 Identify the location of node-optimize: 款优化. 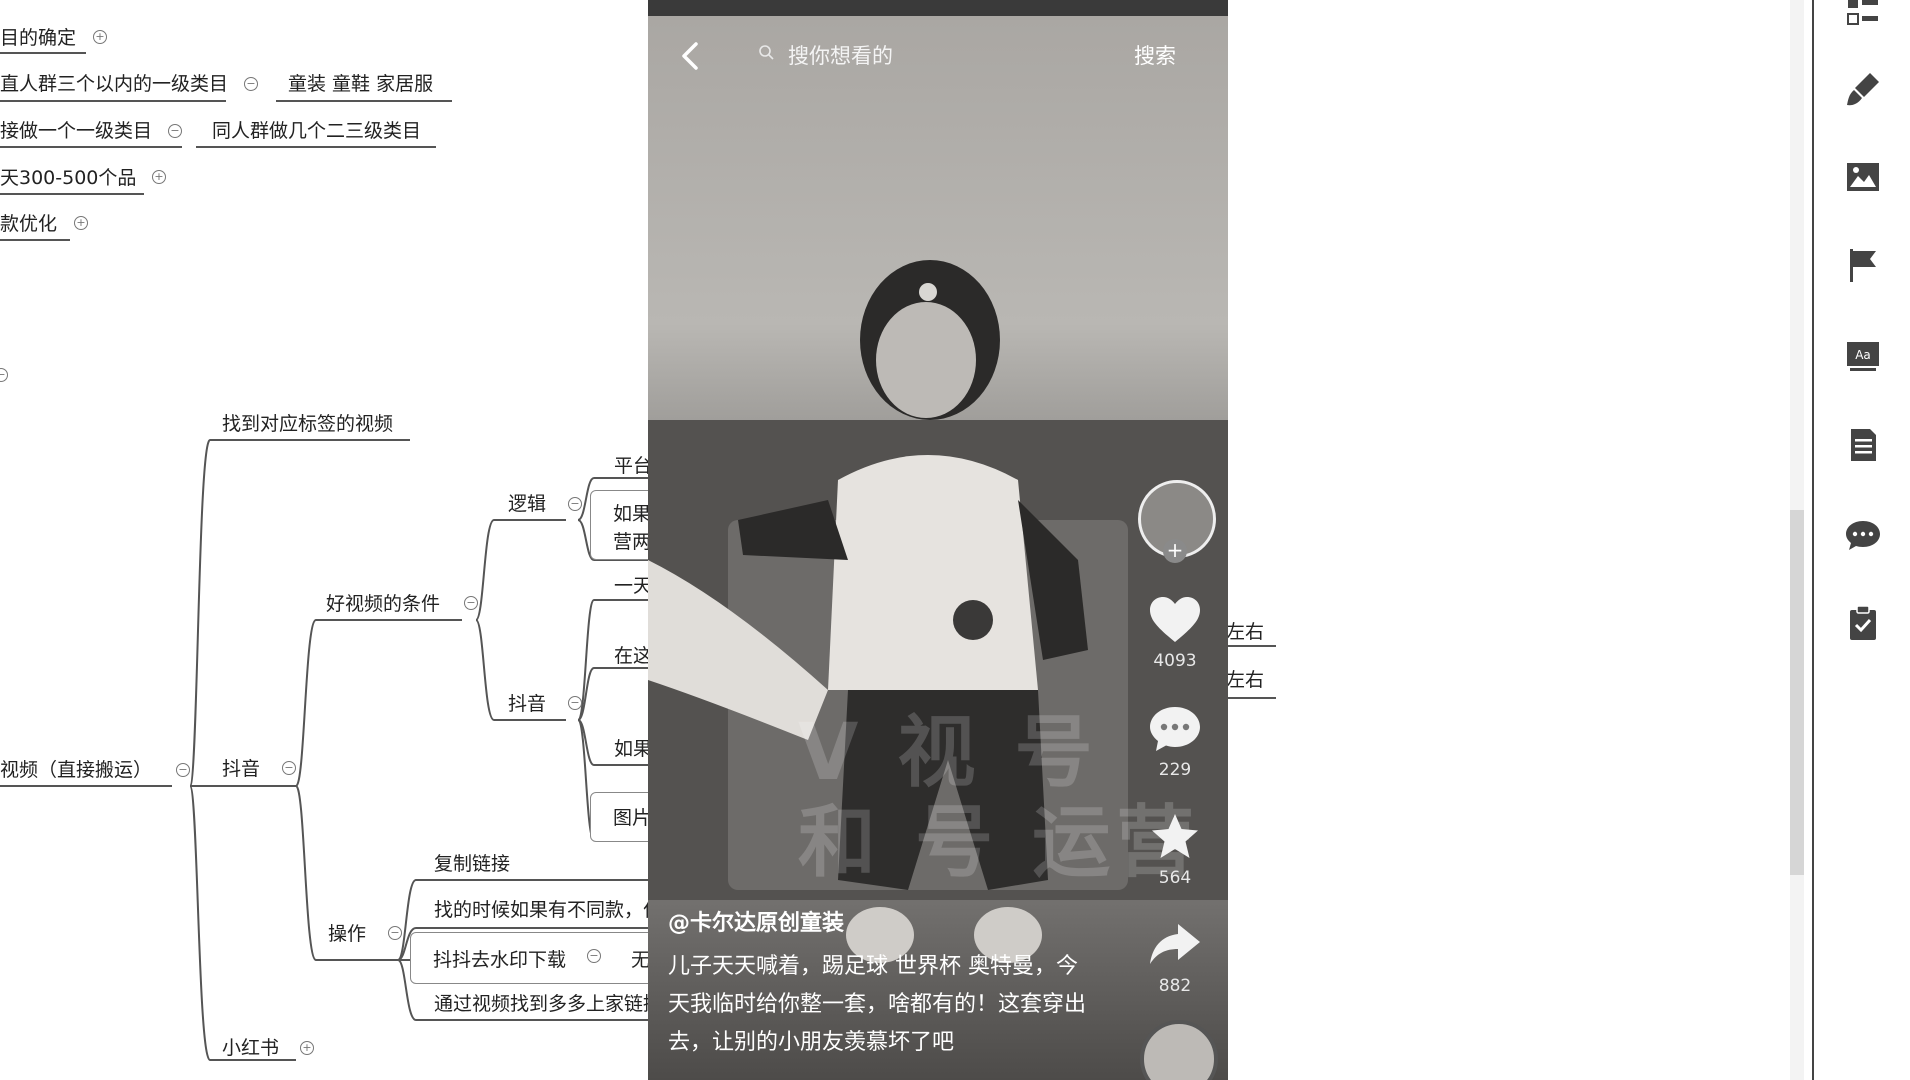
(28, 224).